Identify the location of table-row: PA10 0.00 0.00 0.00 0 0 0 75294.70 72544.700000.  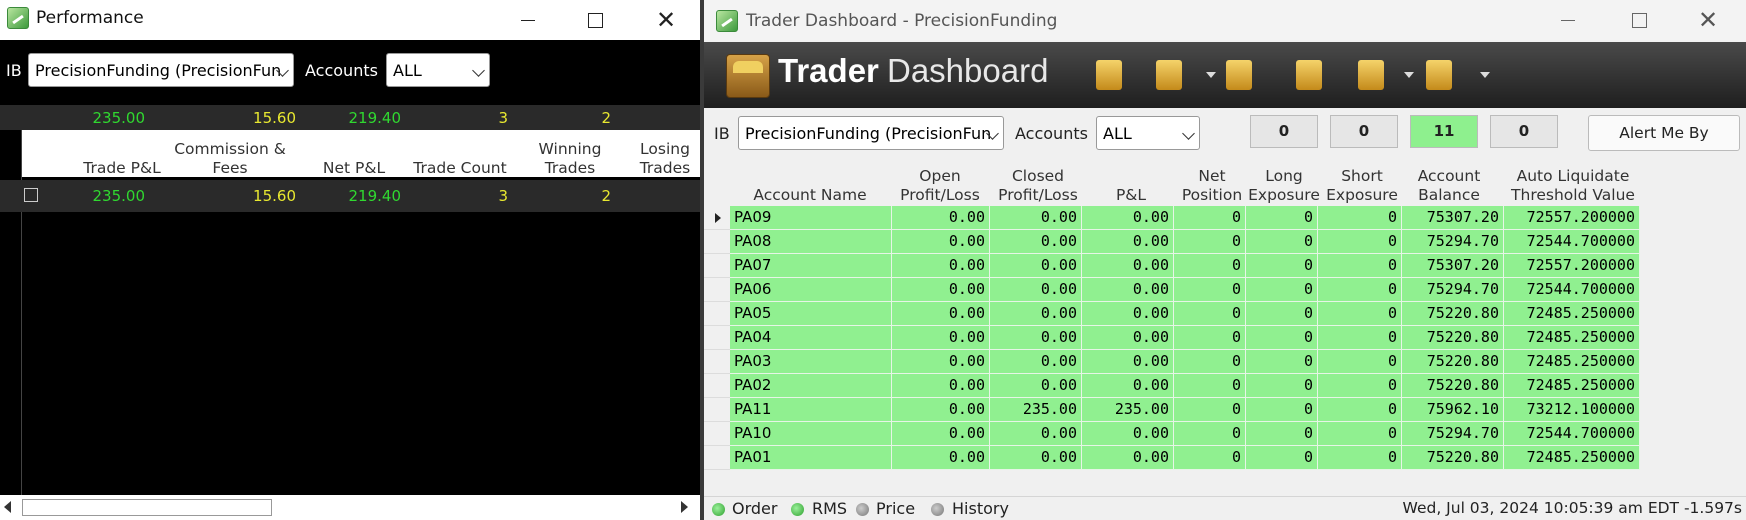
(1207, 434).